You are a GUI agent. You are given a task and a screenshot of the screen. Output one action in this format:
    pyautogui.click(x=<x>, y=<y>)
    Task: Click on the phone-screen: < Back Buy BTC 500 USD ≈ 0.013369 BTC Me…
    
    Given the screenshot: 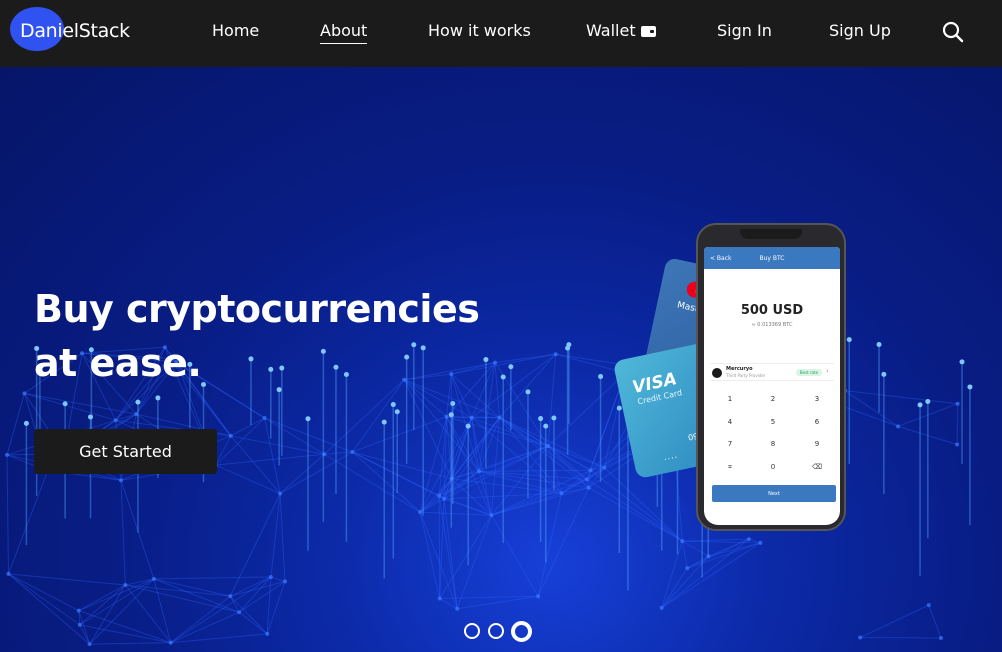 What is the action you would take?
    pyautogui.click(x=772, y=386)
    